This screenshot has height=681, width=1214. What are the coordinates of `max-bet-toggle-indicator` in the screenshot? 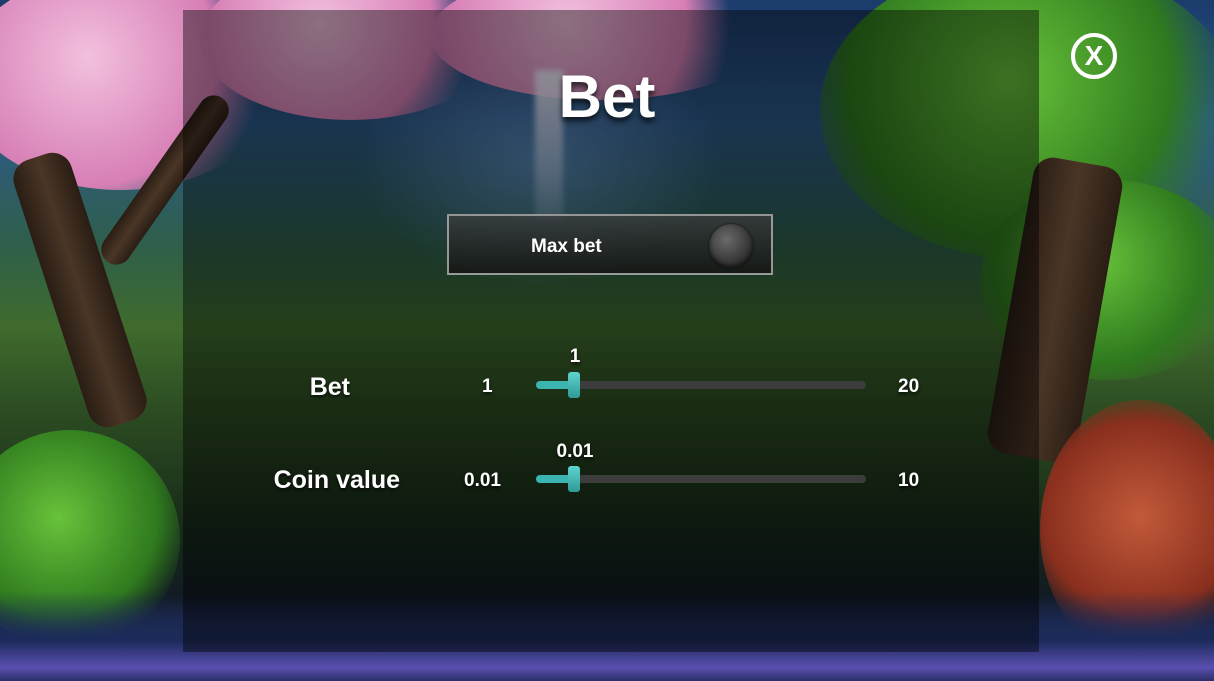 It's located at (731, 246).